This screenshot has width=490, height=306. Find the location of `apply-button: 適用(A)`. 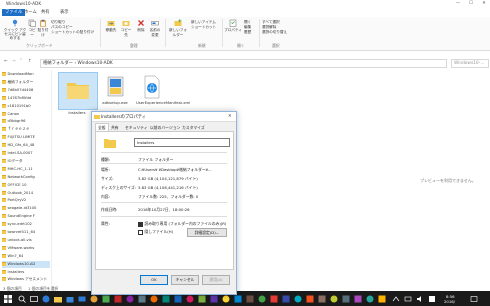

apply-button: 適用(A) is located at coordinates (216, 280).